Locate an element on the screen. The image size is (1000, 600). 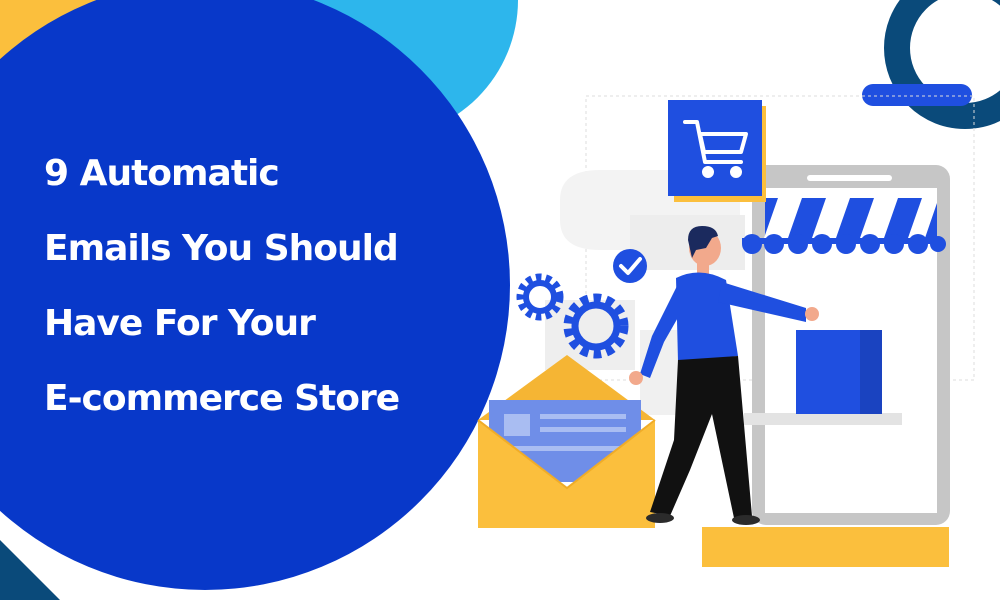
checkmark-icon is located at coordinates (630, 266).